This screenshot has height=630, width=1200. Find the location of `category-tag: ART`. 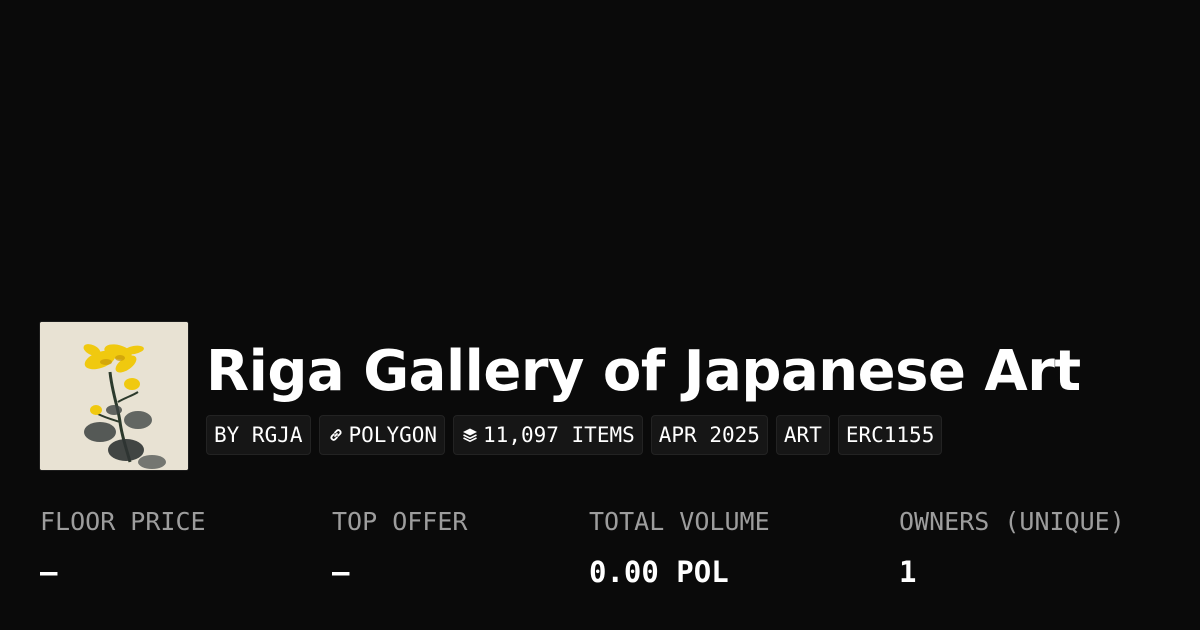

category-tag: ART is located at coordinates (802, 435).